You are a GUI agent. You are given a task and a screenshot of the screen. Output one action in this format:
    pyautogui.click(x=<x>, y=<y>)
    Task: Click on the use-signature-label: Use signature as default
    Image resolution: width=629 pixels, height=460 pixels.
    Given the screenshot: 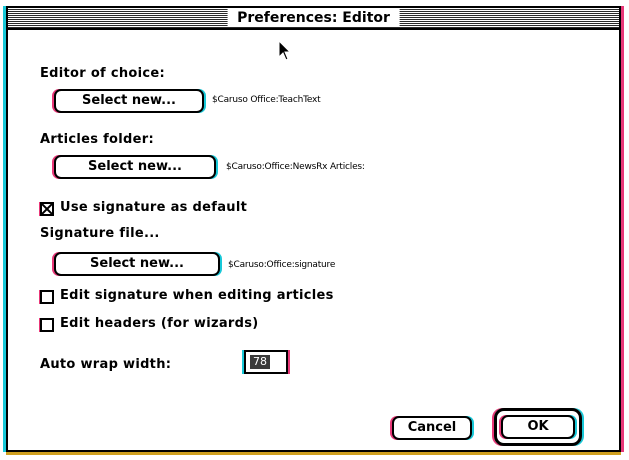 What is the action you would take?
    pyautogui.click(x=154, y=207)
    